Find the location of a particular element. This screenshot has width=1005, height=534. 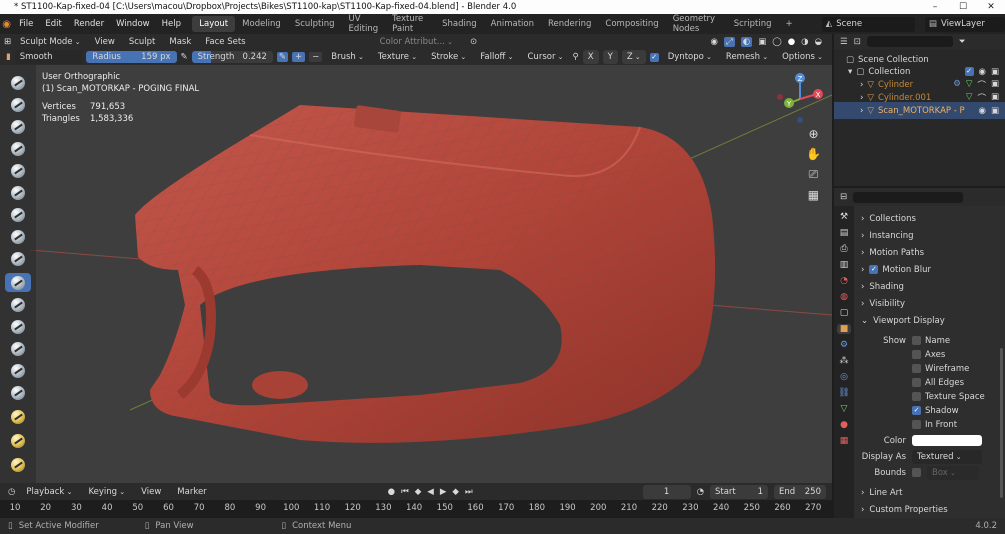

view-layer-selector: ▤ ViewLayer is located at coordinates (964, 24).